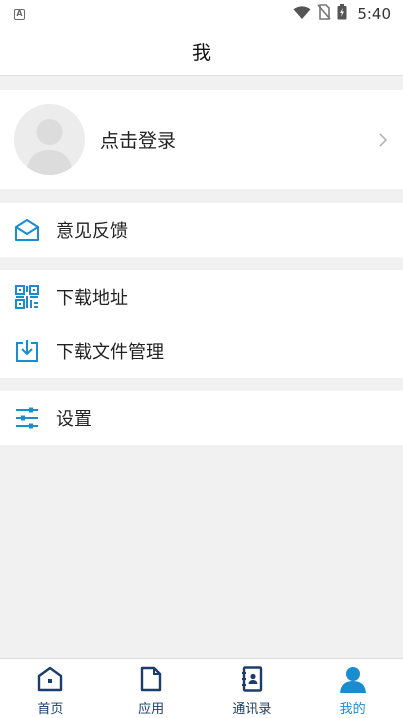 Image resolution: width=403 pixels, height=718 pixels. What do you see at coordinates (302, 14) in the screenshot?
I see `wifi-icon` at bounding box center [302, 14].